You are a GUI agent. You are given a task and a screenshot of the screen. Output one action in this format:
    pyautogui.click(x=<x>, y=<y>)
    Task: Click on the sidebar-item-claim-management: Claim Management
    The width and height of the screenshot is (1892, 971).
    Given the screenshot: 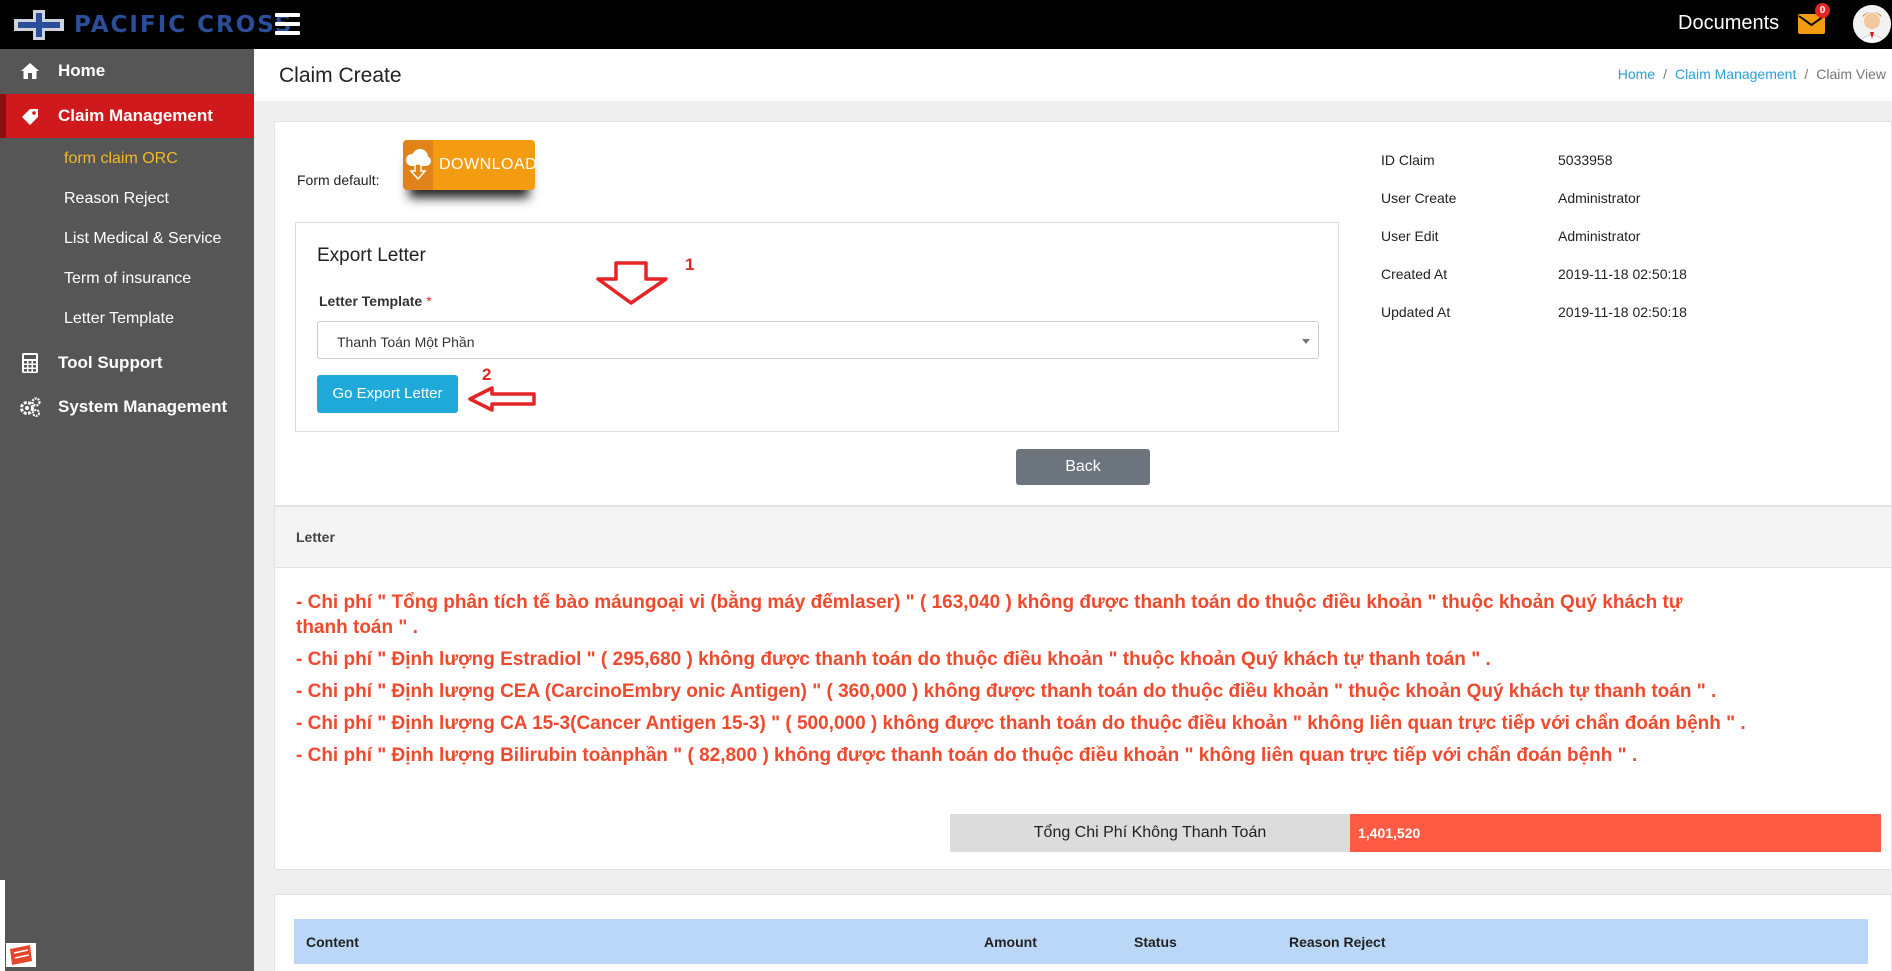 What is the action you would take?
    pyautogui.click(x=127, y=116)
    